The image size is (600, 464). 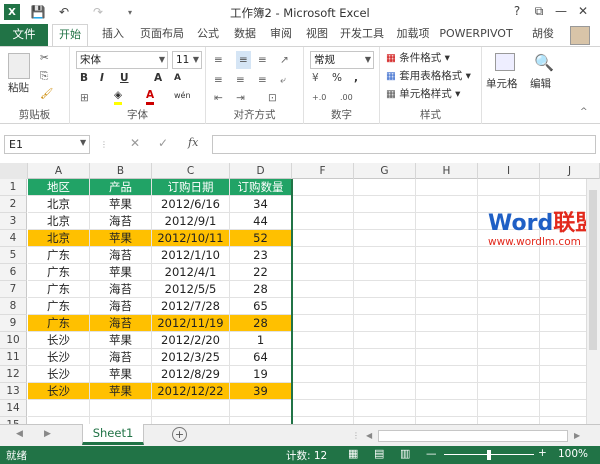 I want to click on tab-review: 审阅, so click(x=281, y=35).